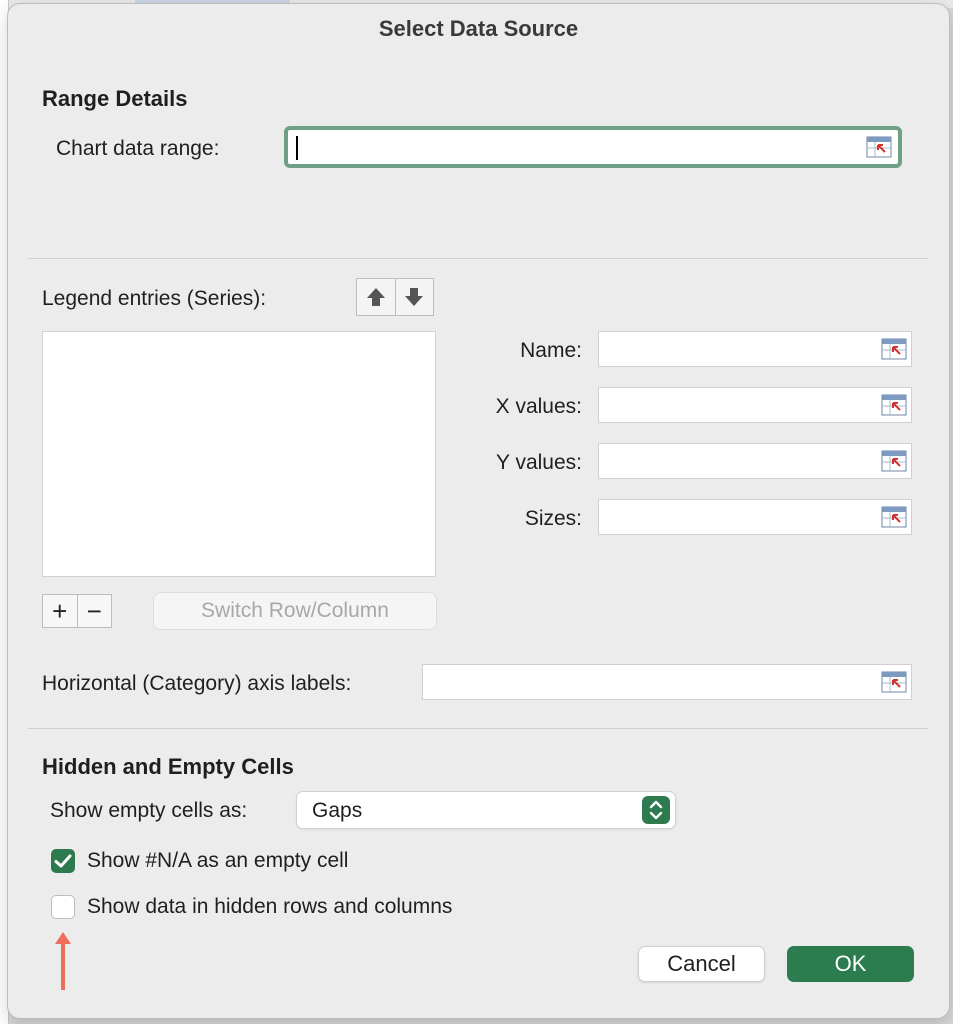 The image size is (953, 1024). What do you see at coordinates (270, 906) in the screenshot?
I see `show-hidden-data-label: Show data in hidden rows and columns` at bounding box center [270, 906].